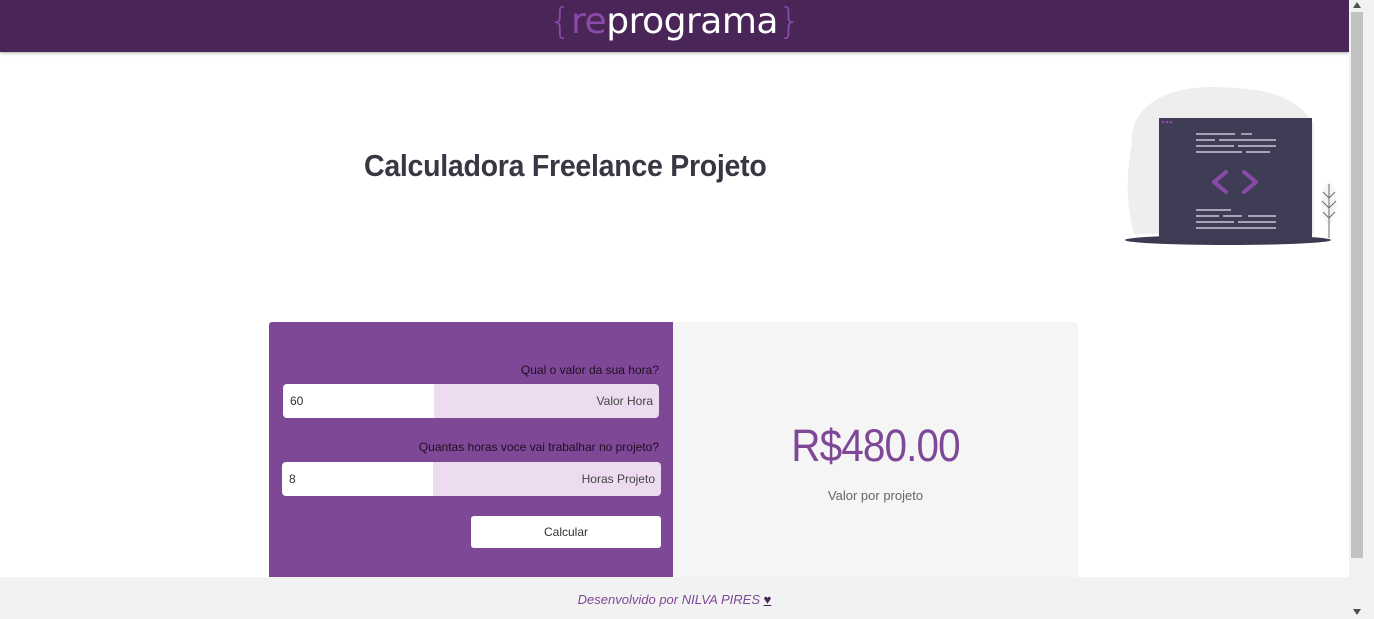 This screenshot has width=1374, height=619. I want to click on logo-open-brace: {, so click(560, 21).